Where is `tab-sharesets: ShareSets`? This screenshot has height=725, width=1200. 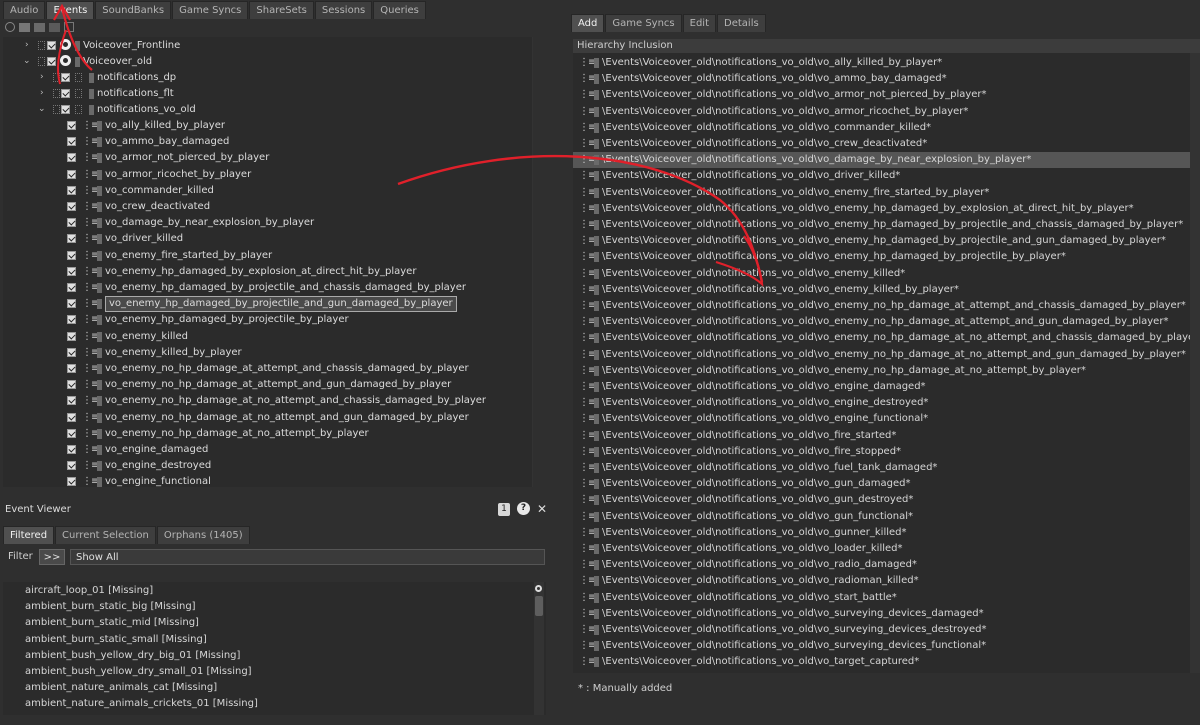 tab-sharesets: ShareSets is located at coordinates (281, 10).